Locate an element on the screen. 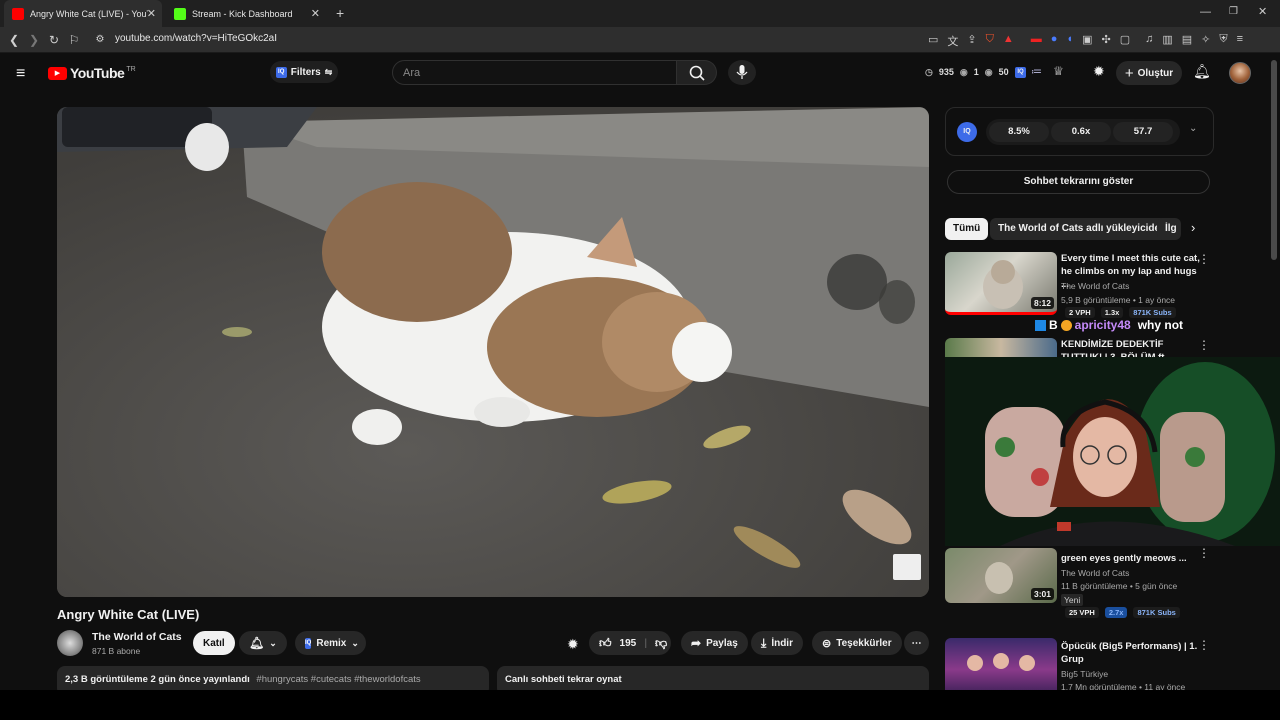 The image size is (1280, 720). iq-icon: IQ is located at coordinates (1020, 72).